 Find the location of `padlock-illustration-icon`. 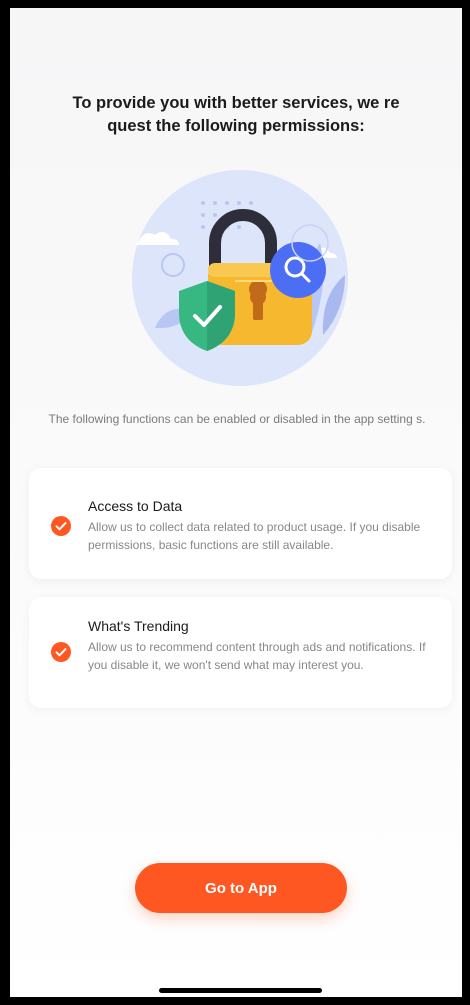

padlock-illustration-icon is located at coordinates (240, 278).